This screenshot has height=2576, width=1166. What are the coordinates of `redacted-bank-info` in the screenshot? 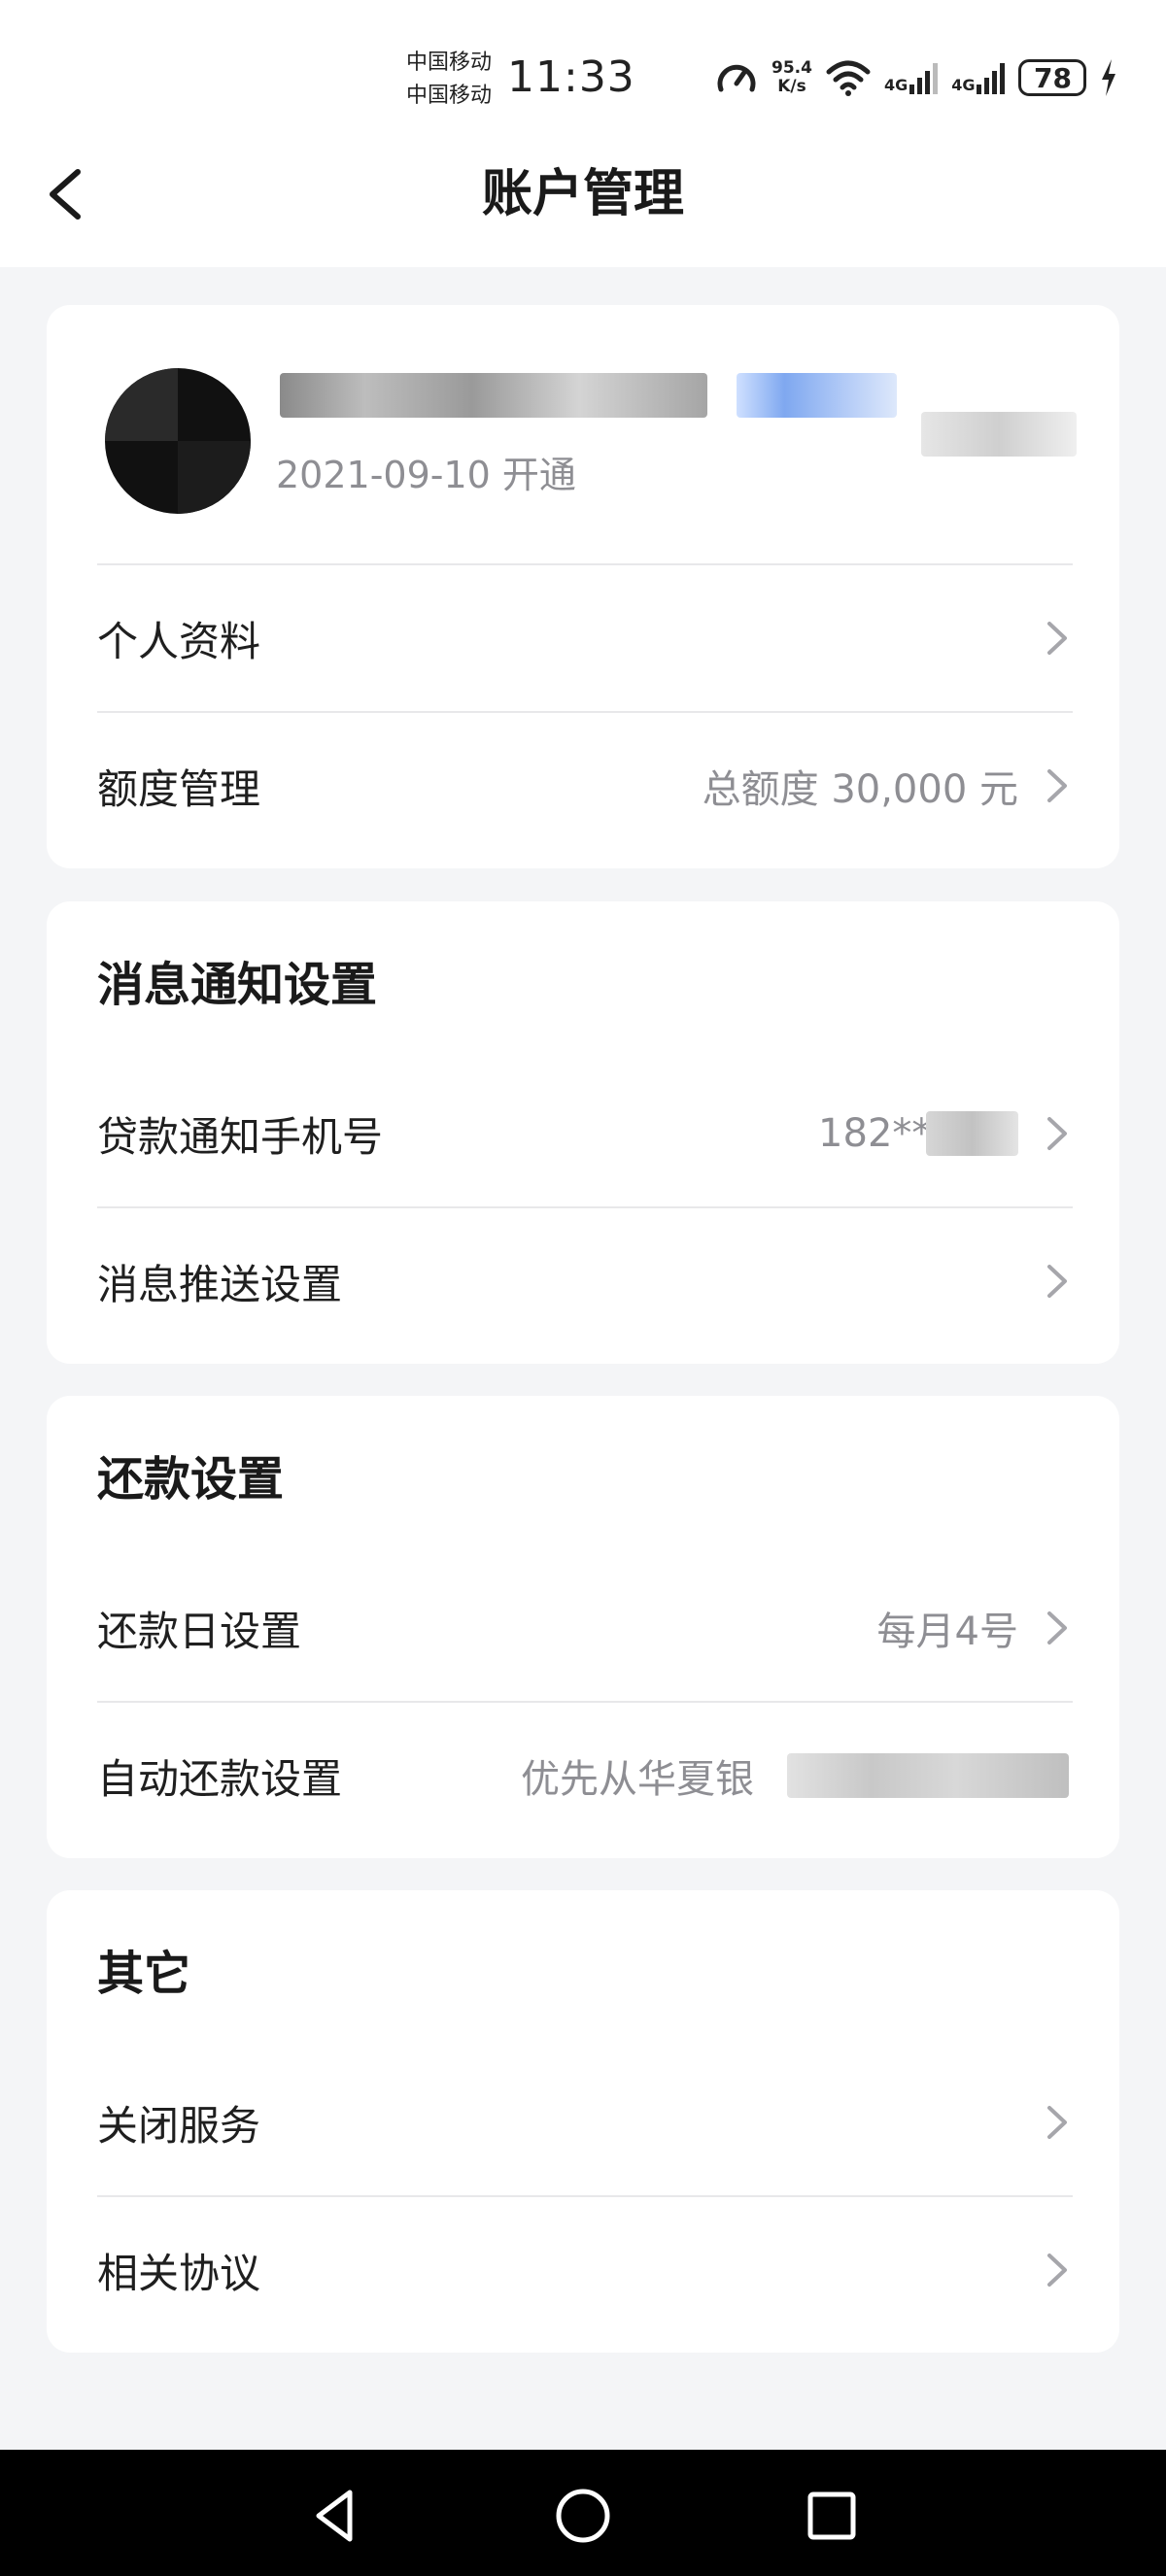 It's located at (928, 1775).